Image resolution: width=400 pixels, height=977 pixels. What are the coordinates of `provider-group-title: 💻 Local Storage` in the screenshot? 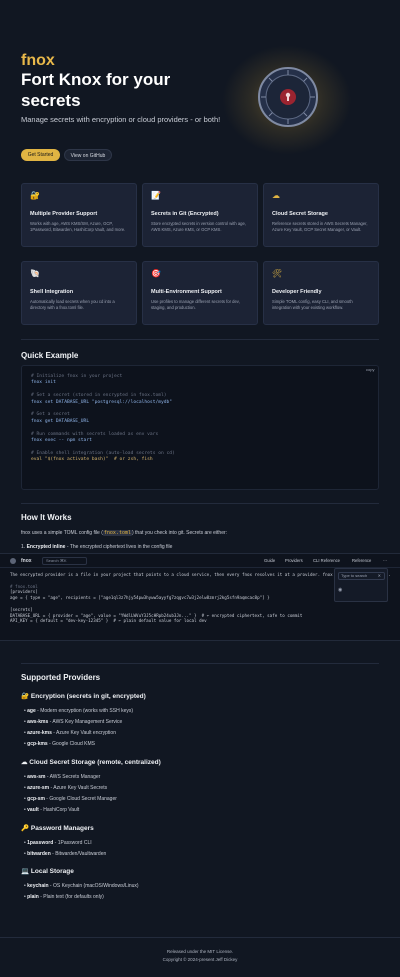 It's located at (47, 871).